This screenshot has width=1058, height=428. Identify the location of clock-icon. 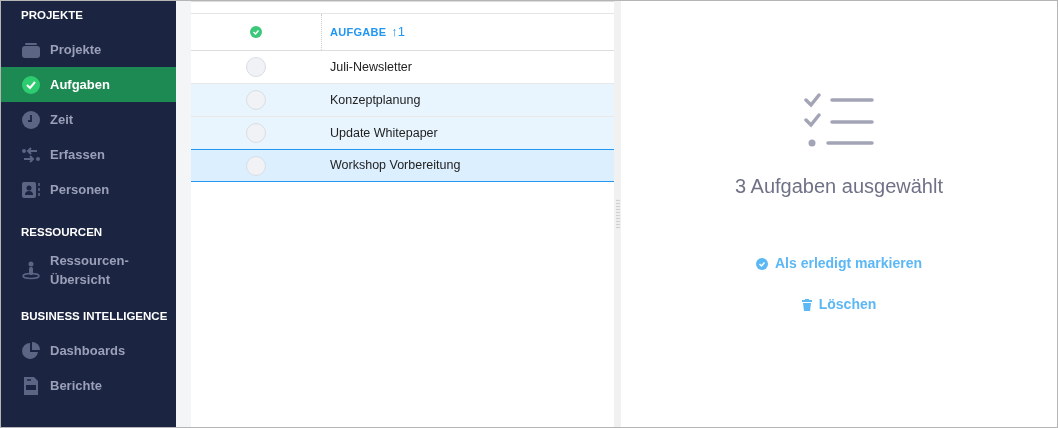
(31, 119).